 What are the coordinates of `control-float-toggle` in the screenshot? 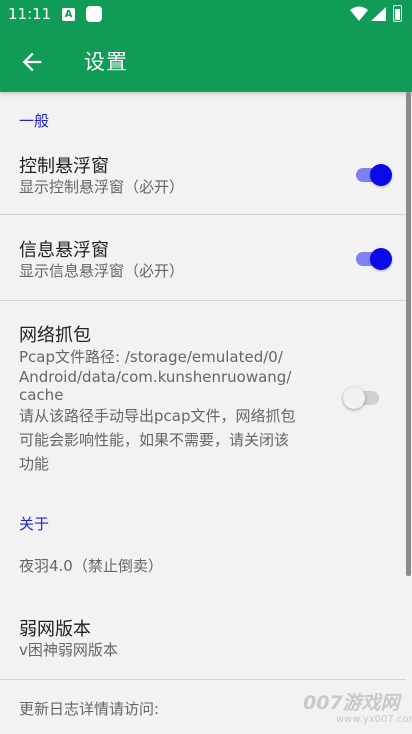 It's located at (372, 175).